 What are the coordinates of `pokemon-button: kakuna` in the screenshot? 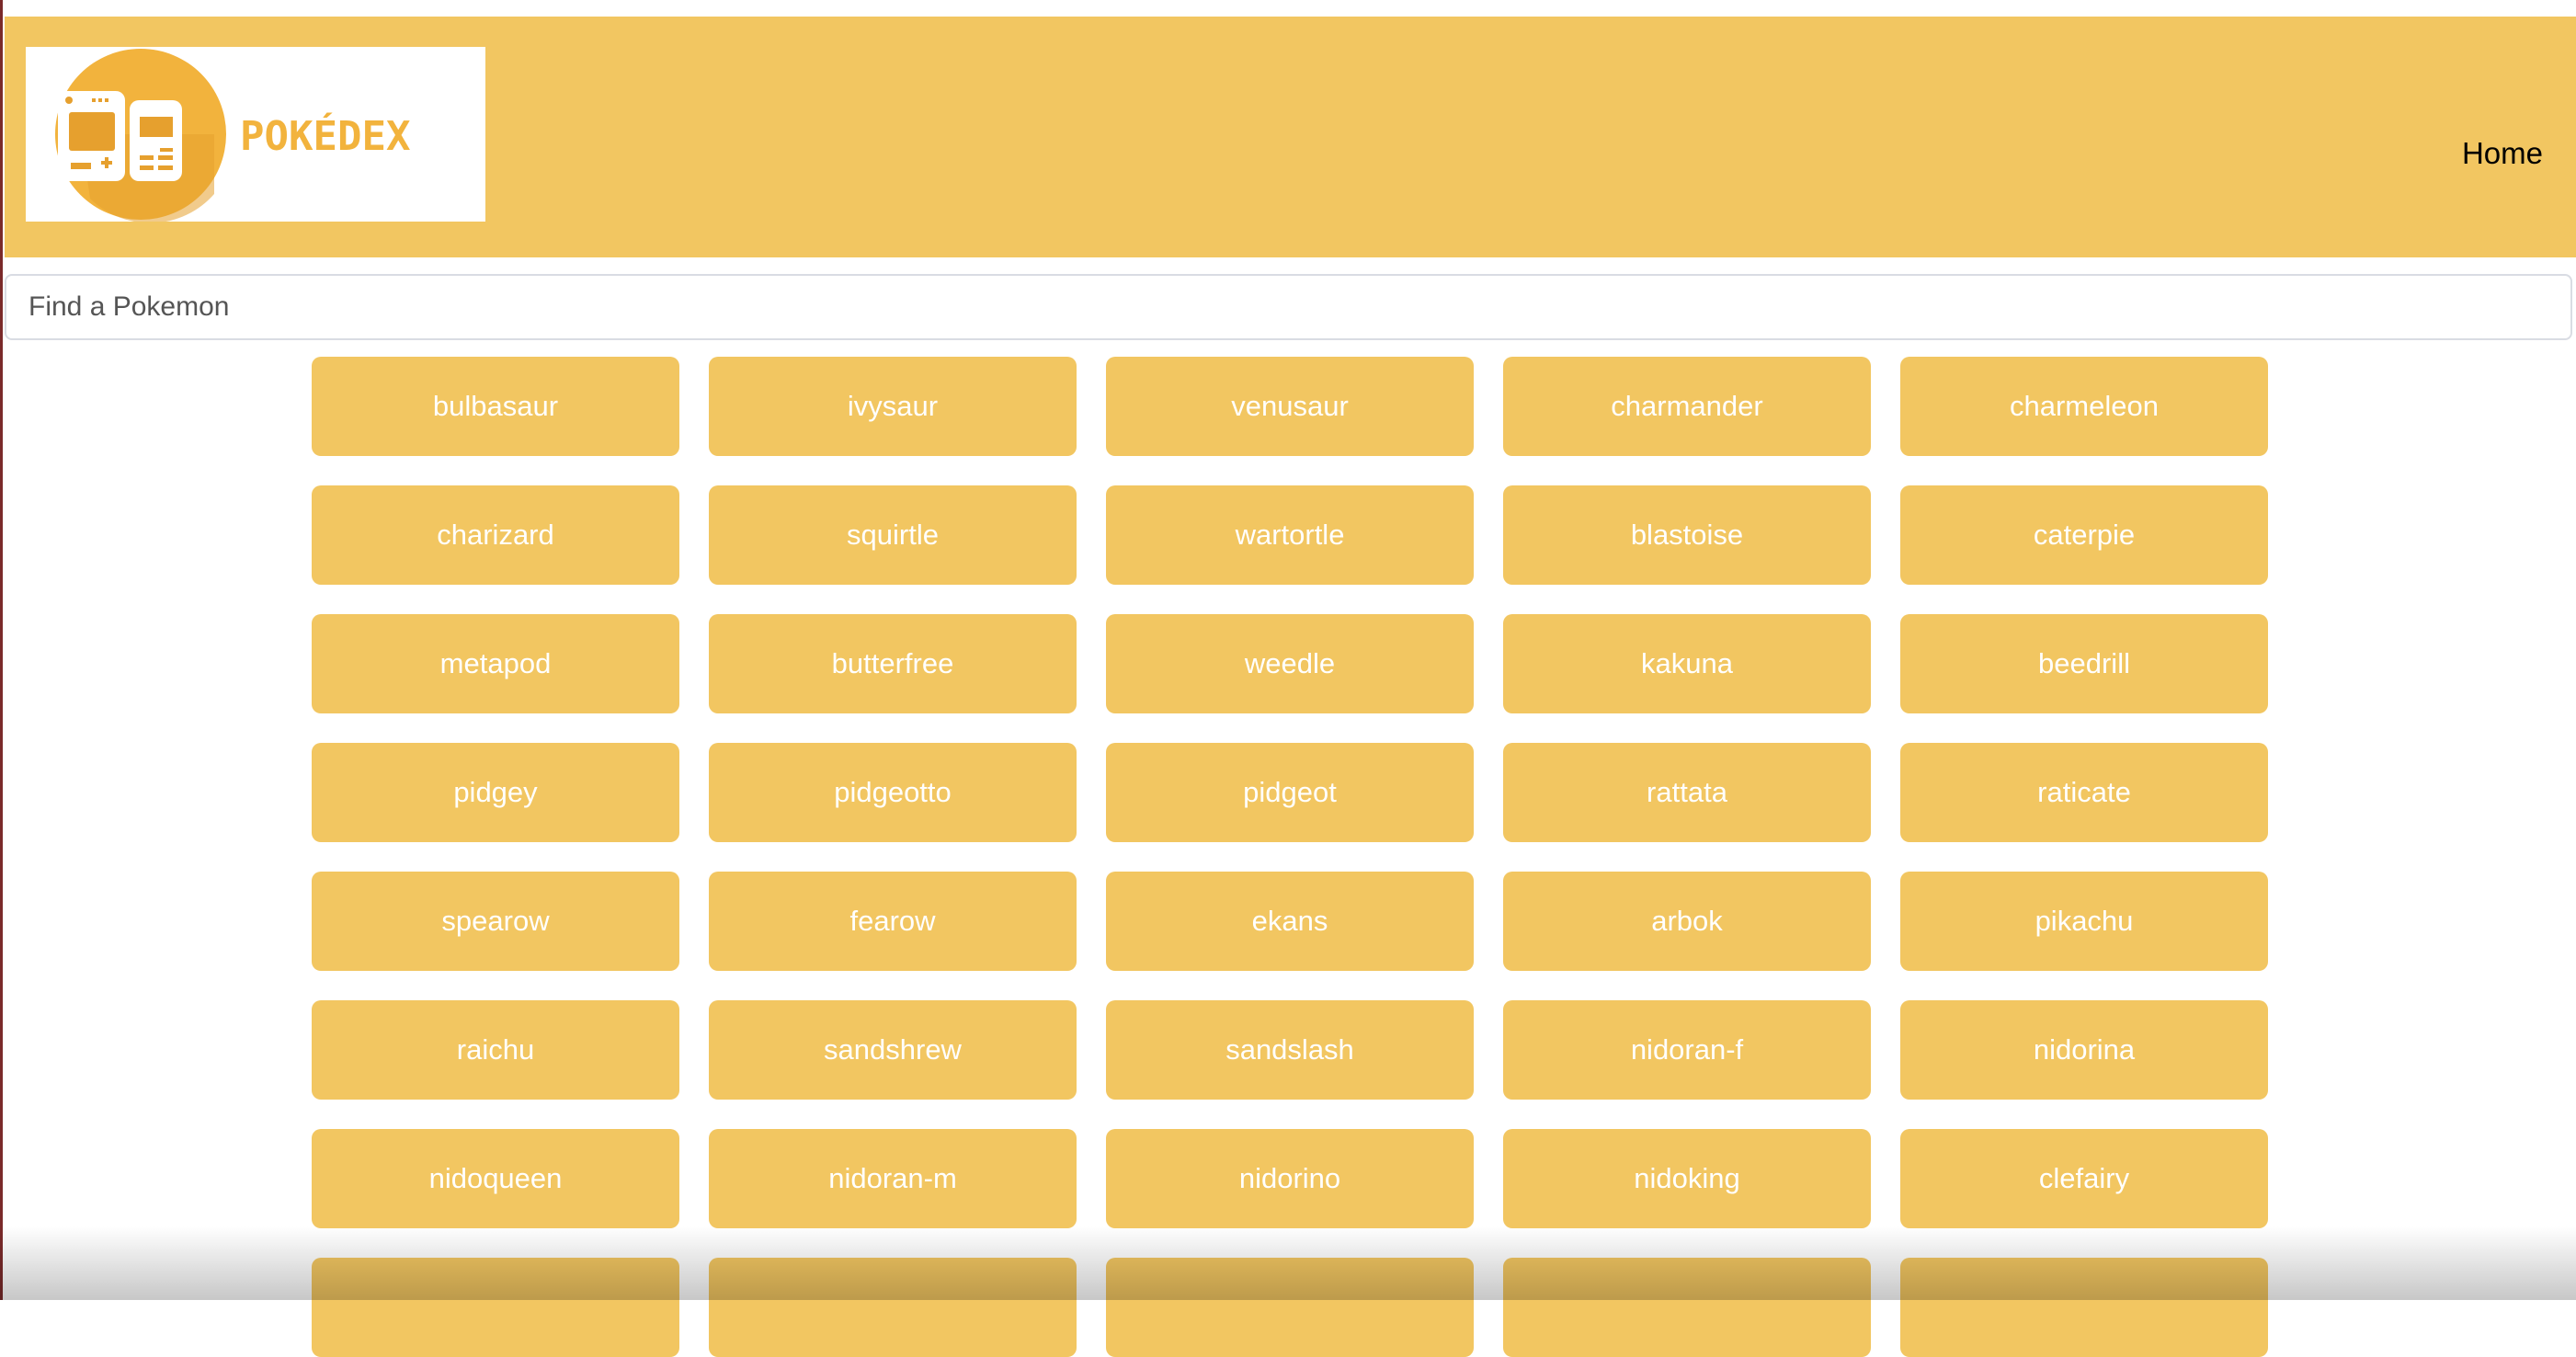 It's located at (1687, 663).